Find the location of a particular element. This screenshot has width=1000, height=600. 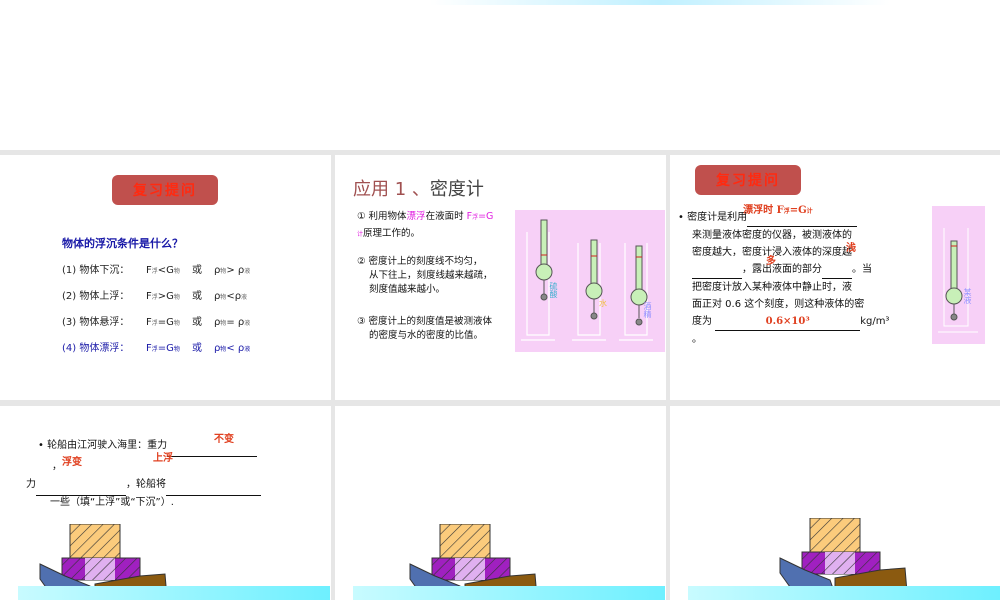

hydrometer-svg is located at coordinates (958, 280).